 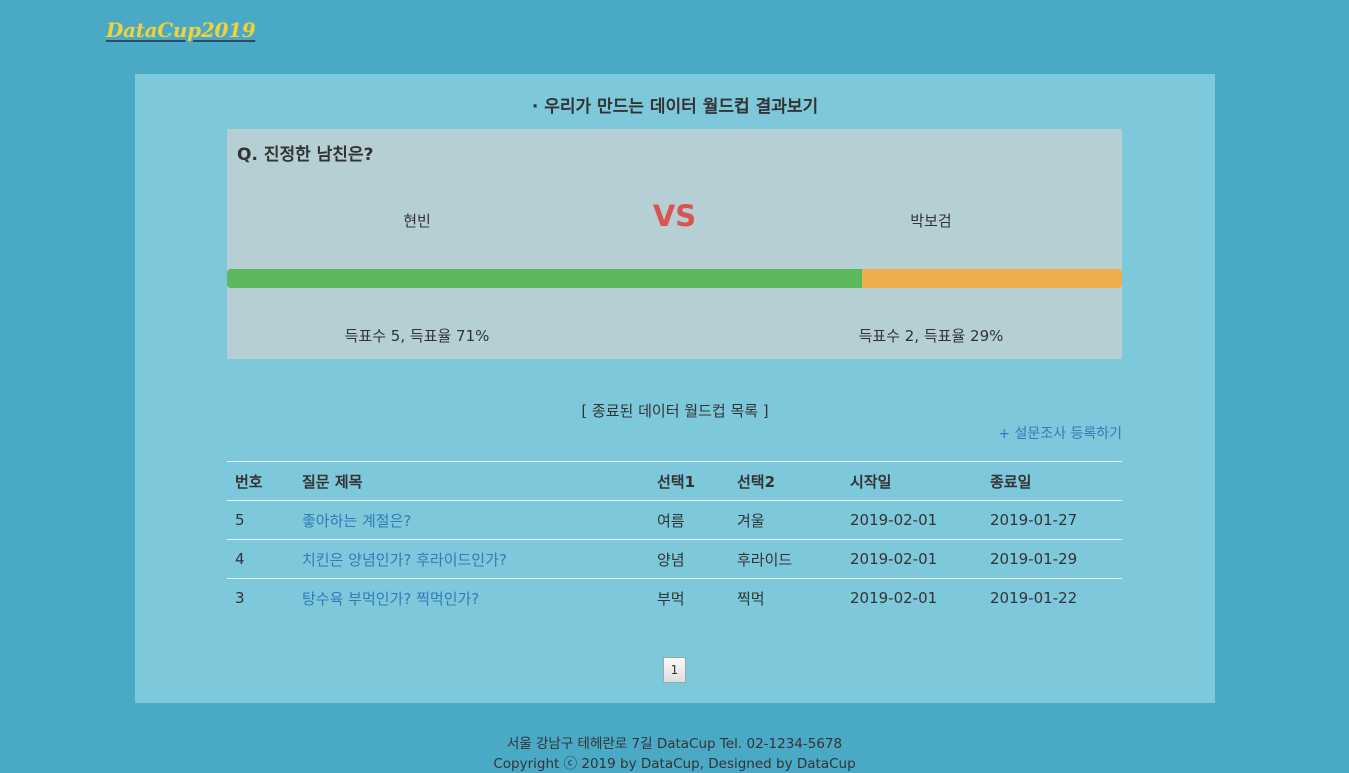 What do you see at coordinates (356, 521) in the screenshot?
I see `question-link: 좋아하는 계절은?` at bounding box center [356, 521].